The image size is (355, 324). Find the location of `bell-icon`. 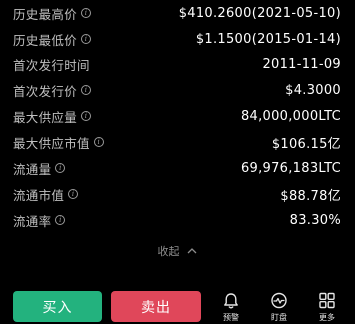

bell-icon is located at coordinates (231, 301).